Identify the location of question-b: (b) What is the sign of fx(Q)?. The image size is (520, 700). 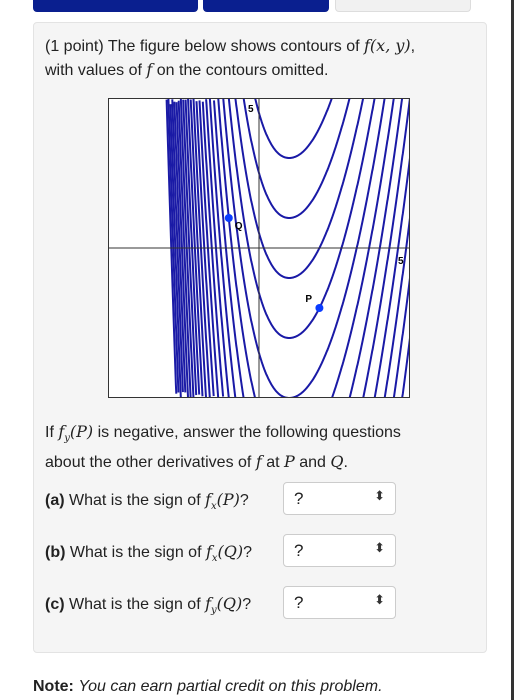
(148, 553).